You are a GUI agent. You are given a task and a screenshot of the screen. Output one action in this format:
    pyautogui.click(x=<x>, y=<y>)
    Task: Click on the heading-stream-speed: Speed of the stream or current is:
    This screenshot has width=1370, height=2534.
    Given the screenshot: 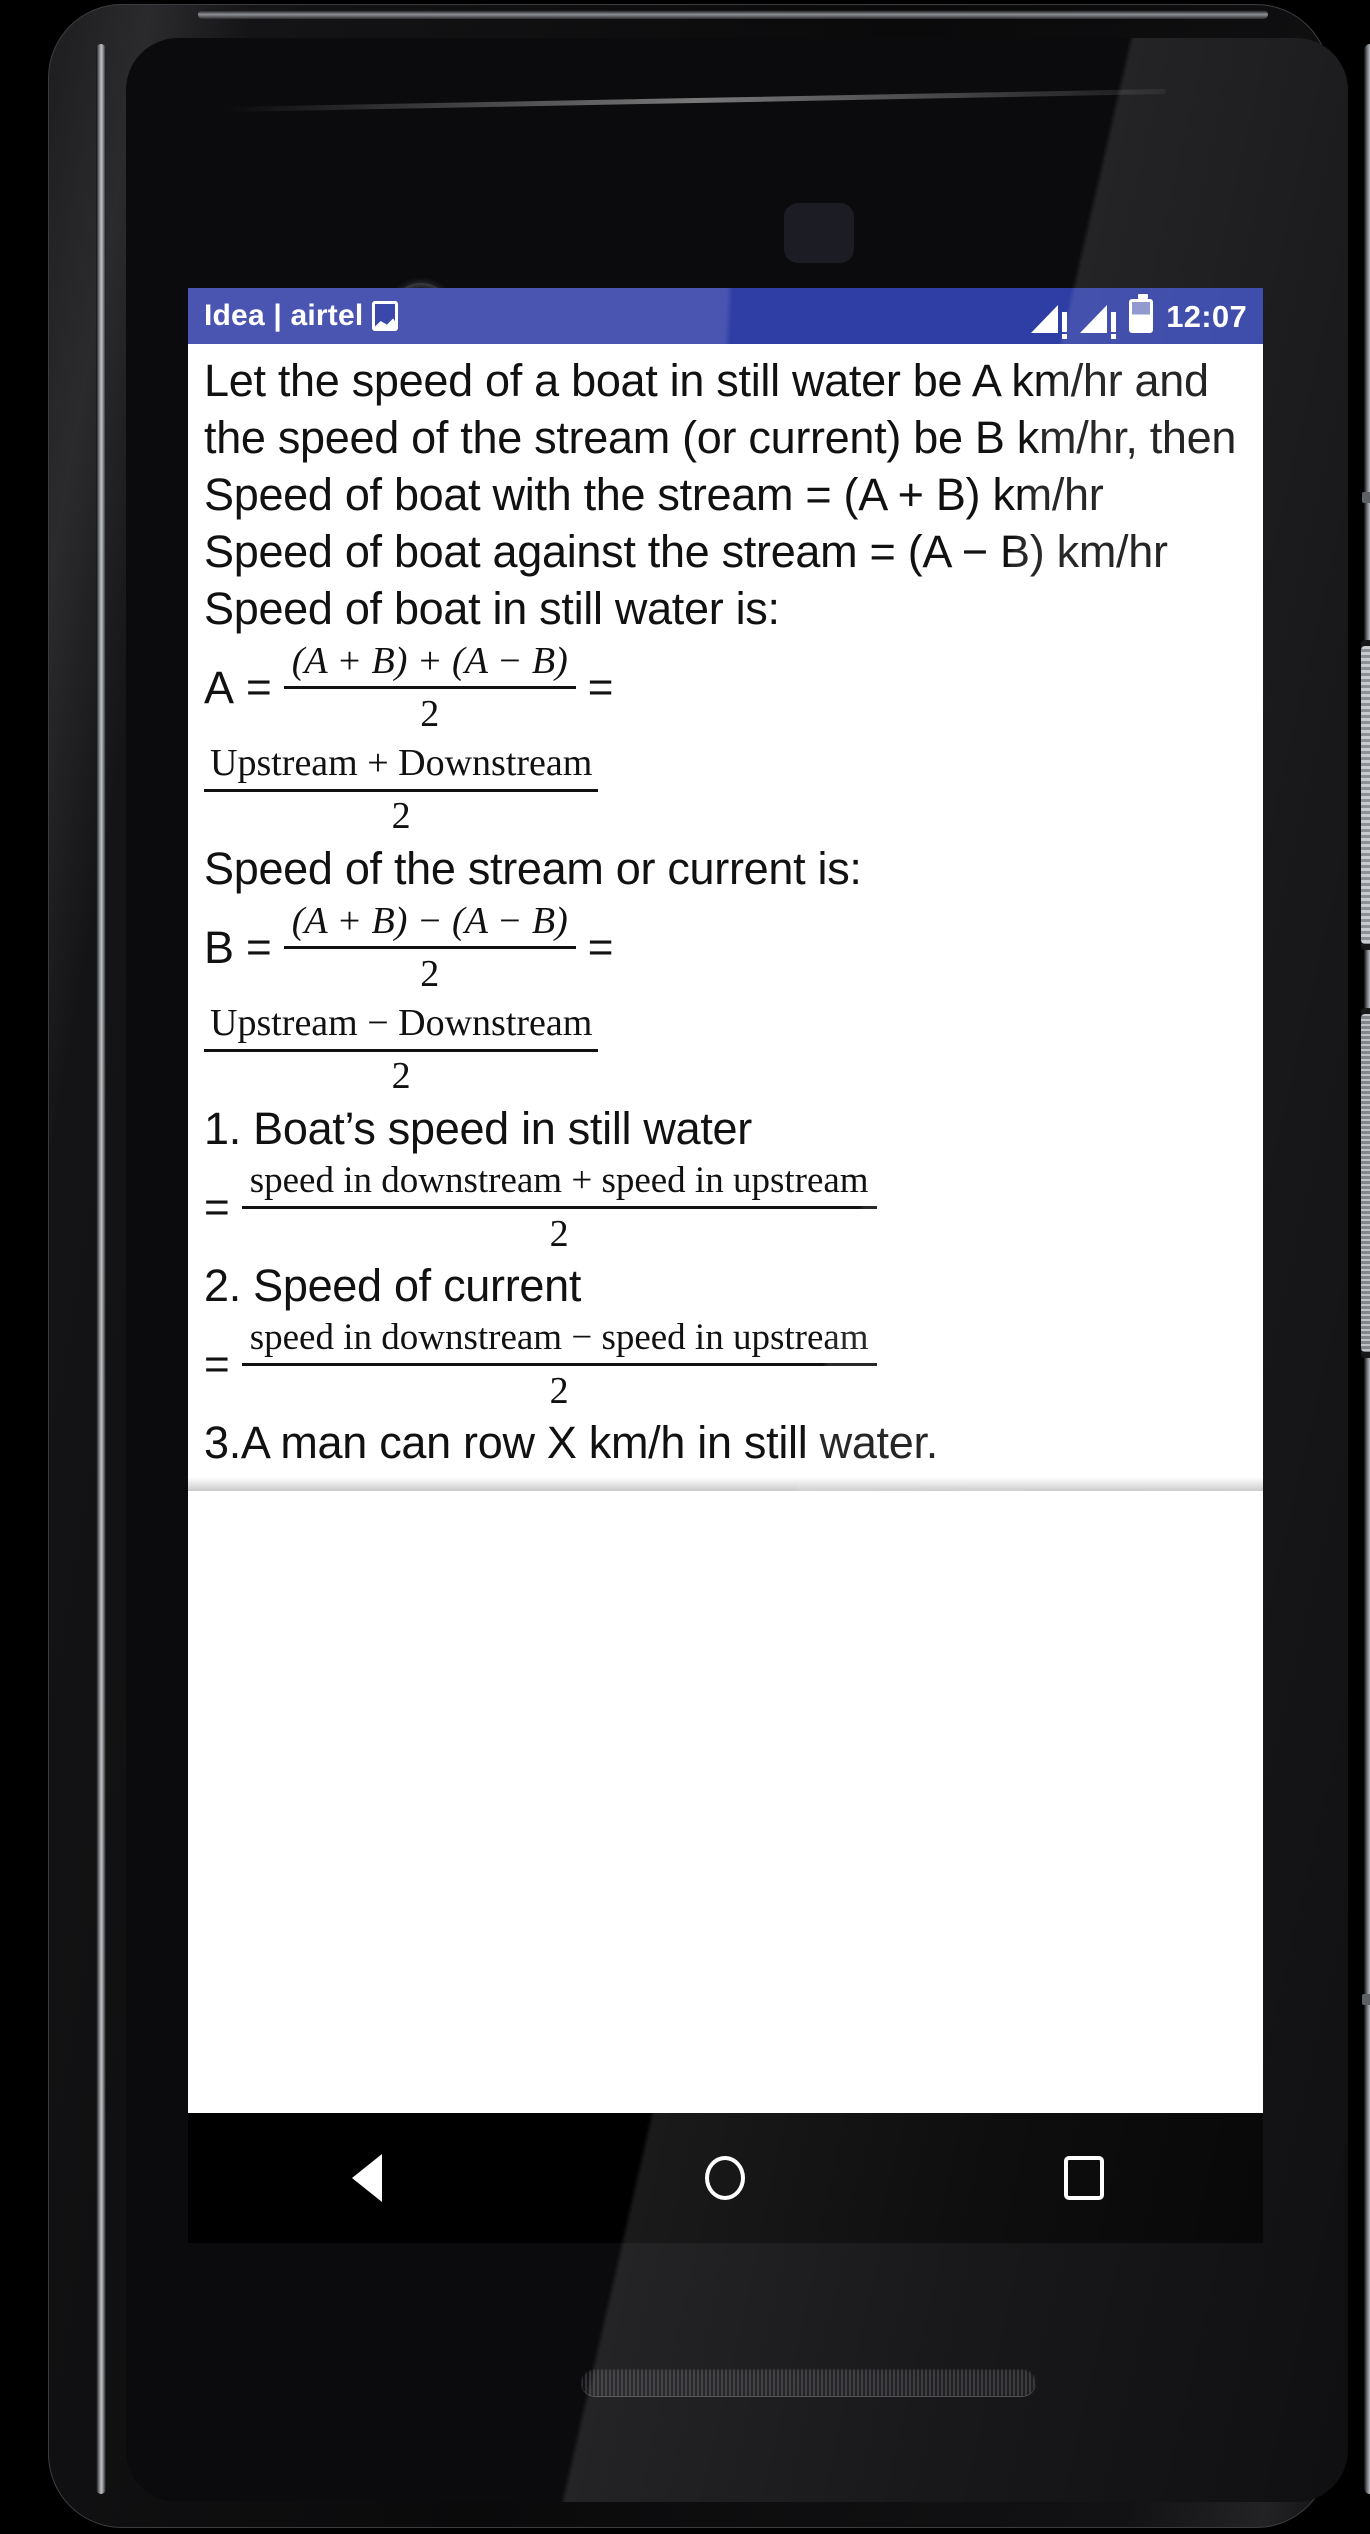 What is the action you would take?
    pyautogui.click(x=533, y=868)
    